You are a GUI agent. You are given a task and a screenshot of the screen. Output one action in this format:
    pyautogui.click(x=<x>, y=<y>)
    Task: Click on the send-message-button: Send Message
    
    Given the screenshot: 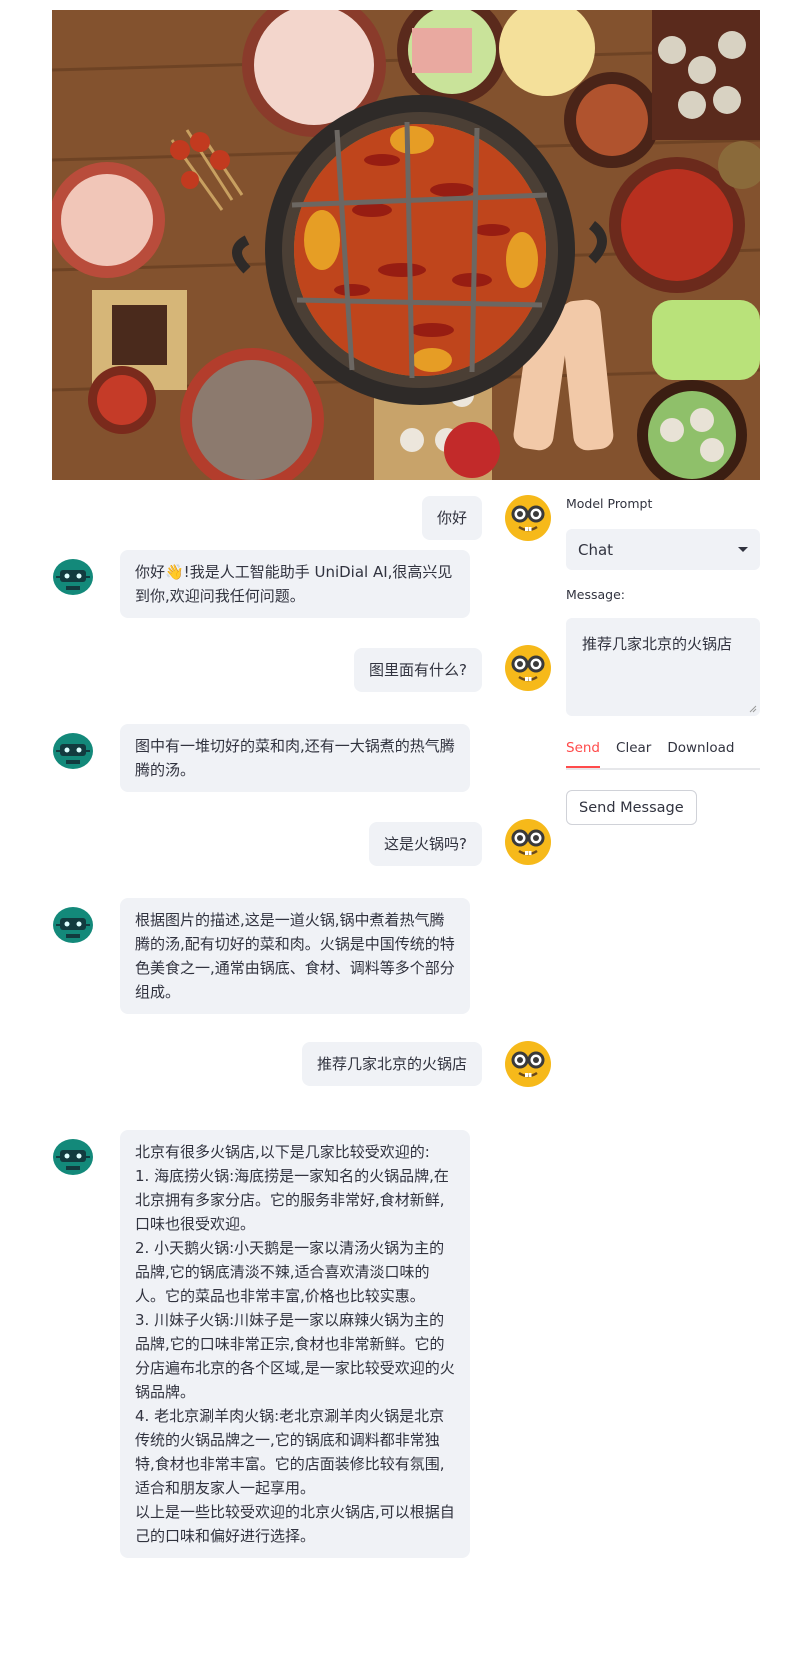 What is the action you would take?
    pyautogui.click(x=631, y=807)
    